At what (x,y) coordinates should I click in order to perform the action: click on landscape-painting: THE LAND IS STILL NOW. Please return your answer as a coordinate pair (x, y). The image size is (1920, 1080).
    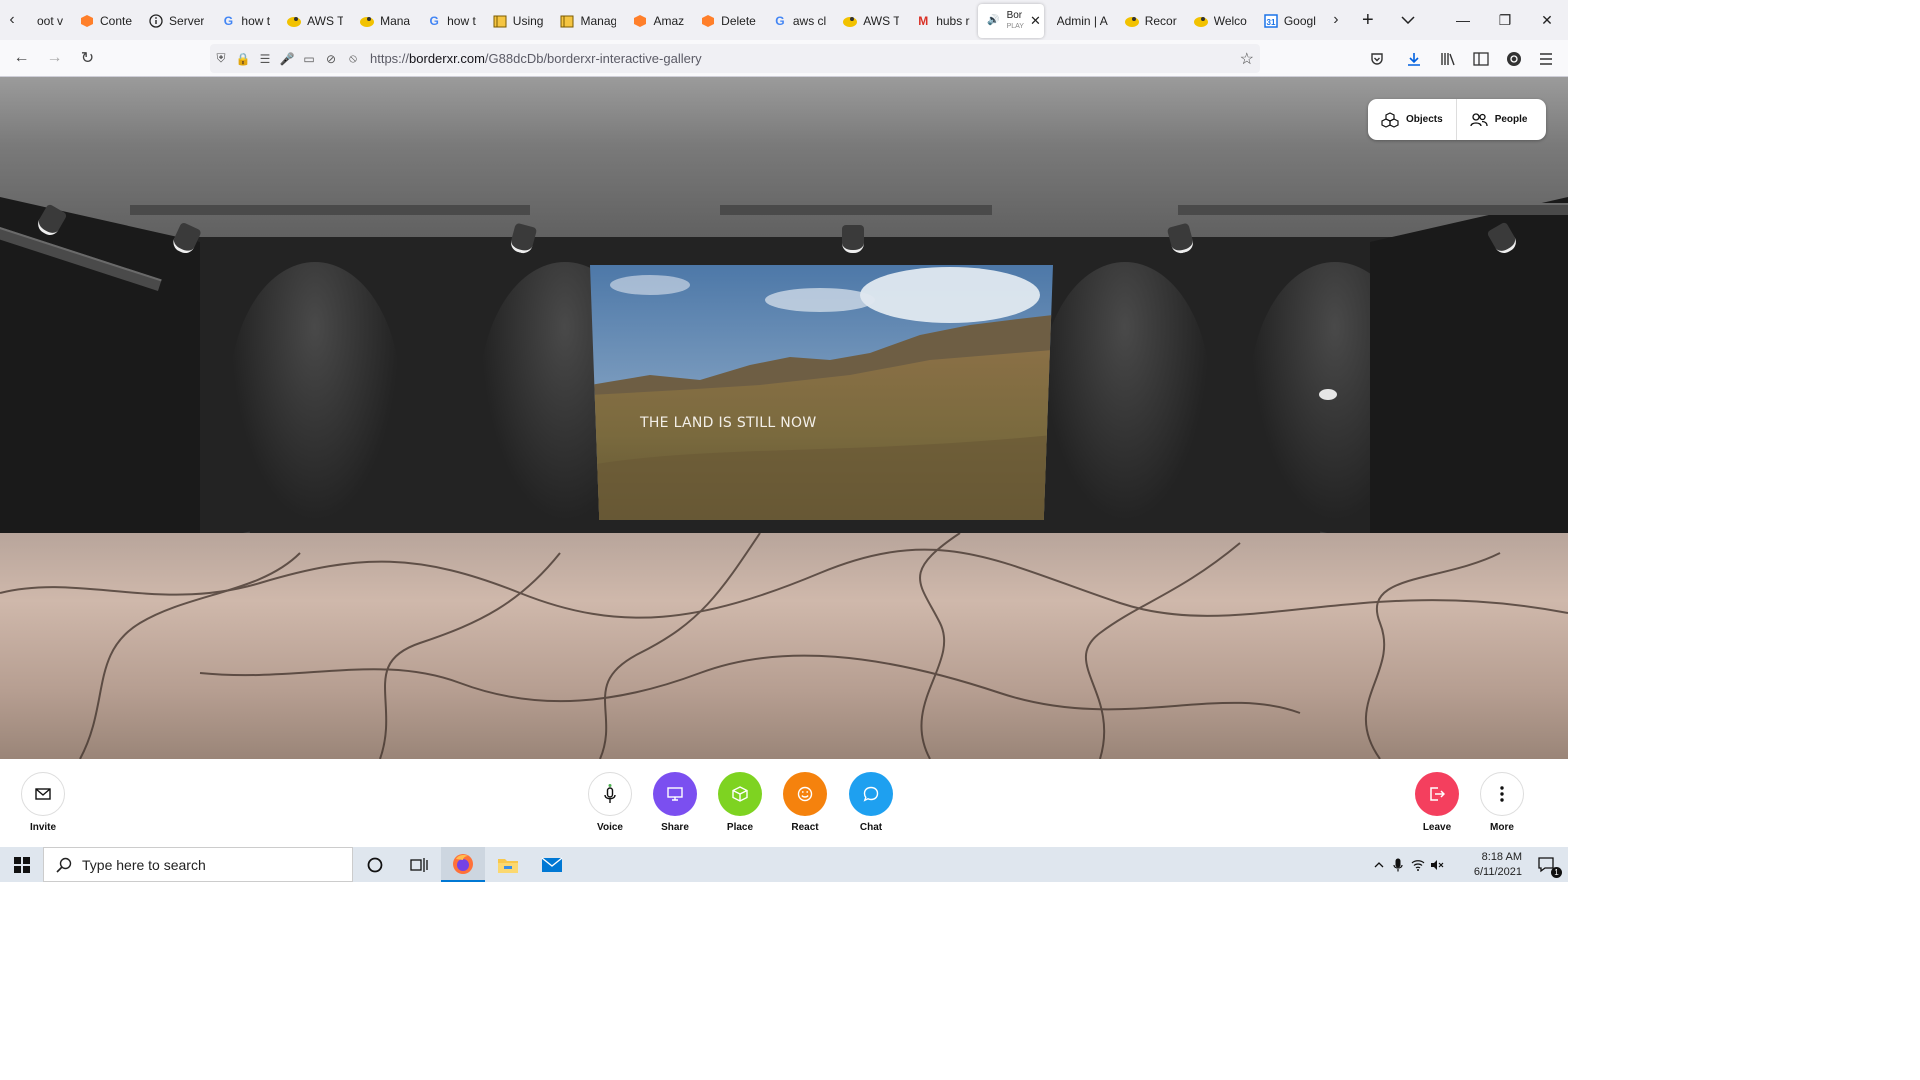
    Looking at the image, I should click on (821, 392).